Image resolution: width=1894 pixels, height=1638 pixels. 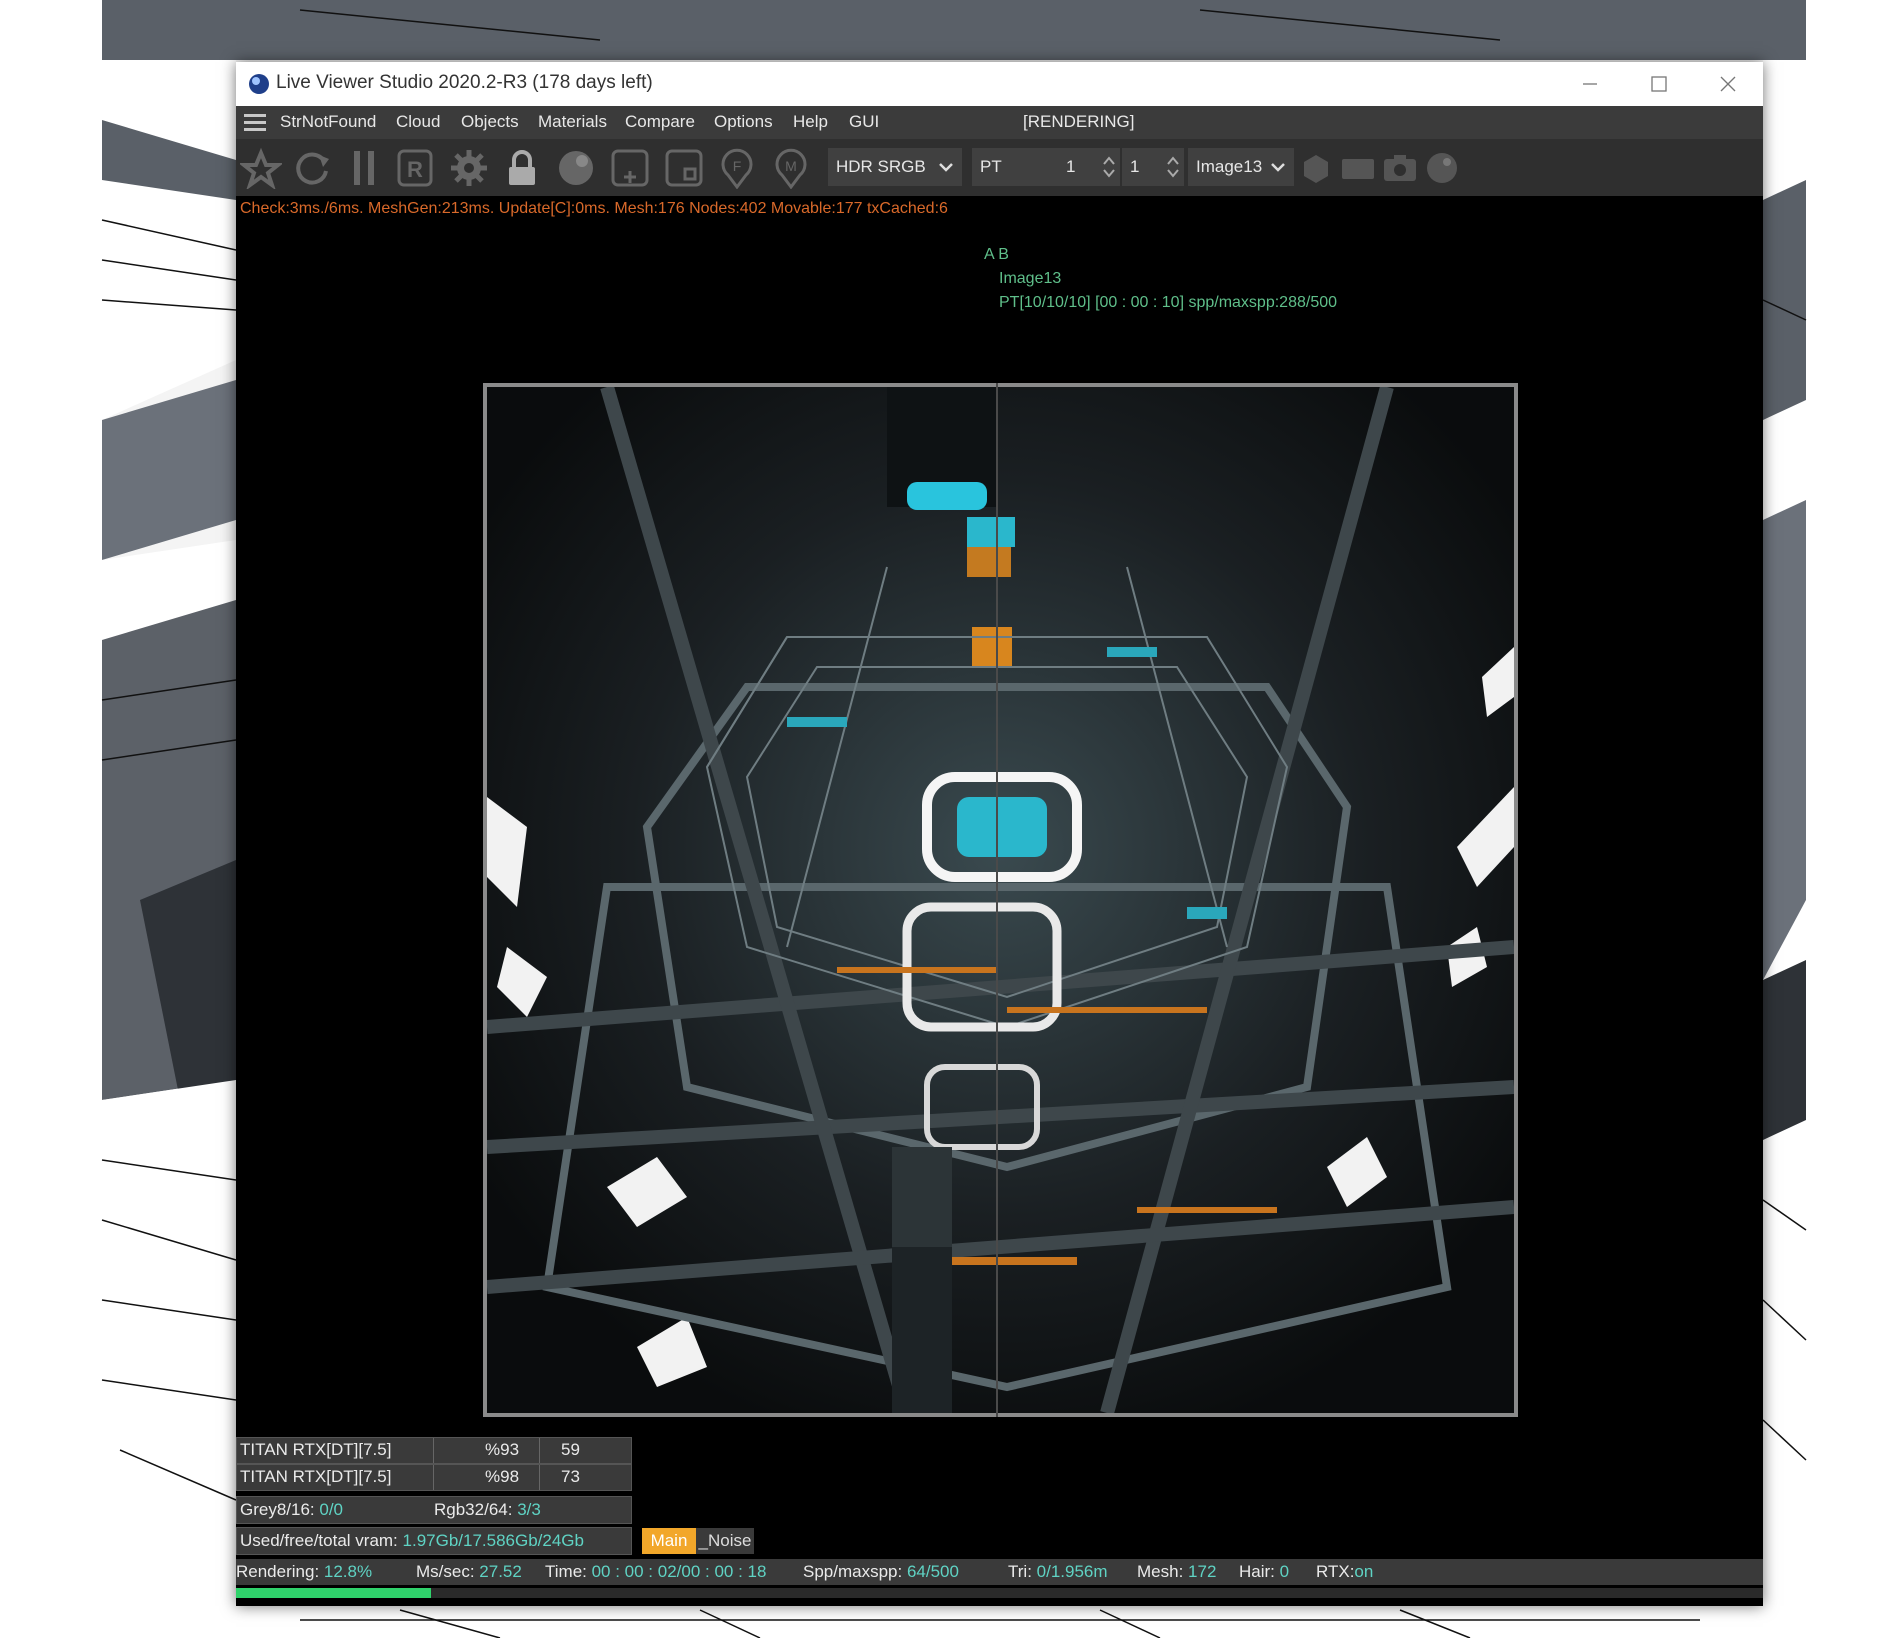 I want to click on menu-objects: Objects, so click(x=490, y=122).